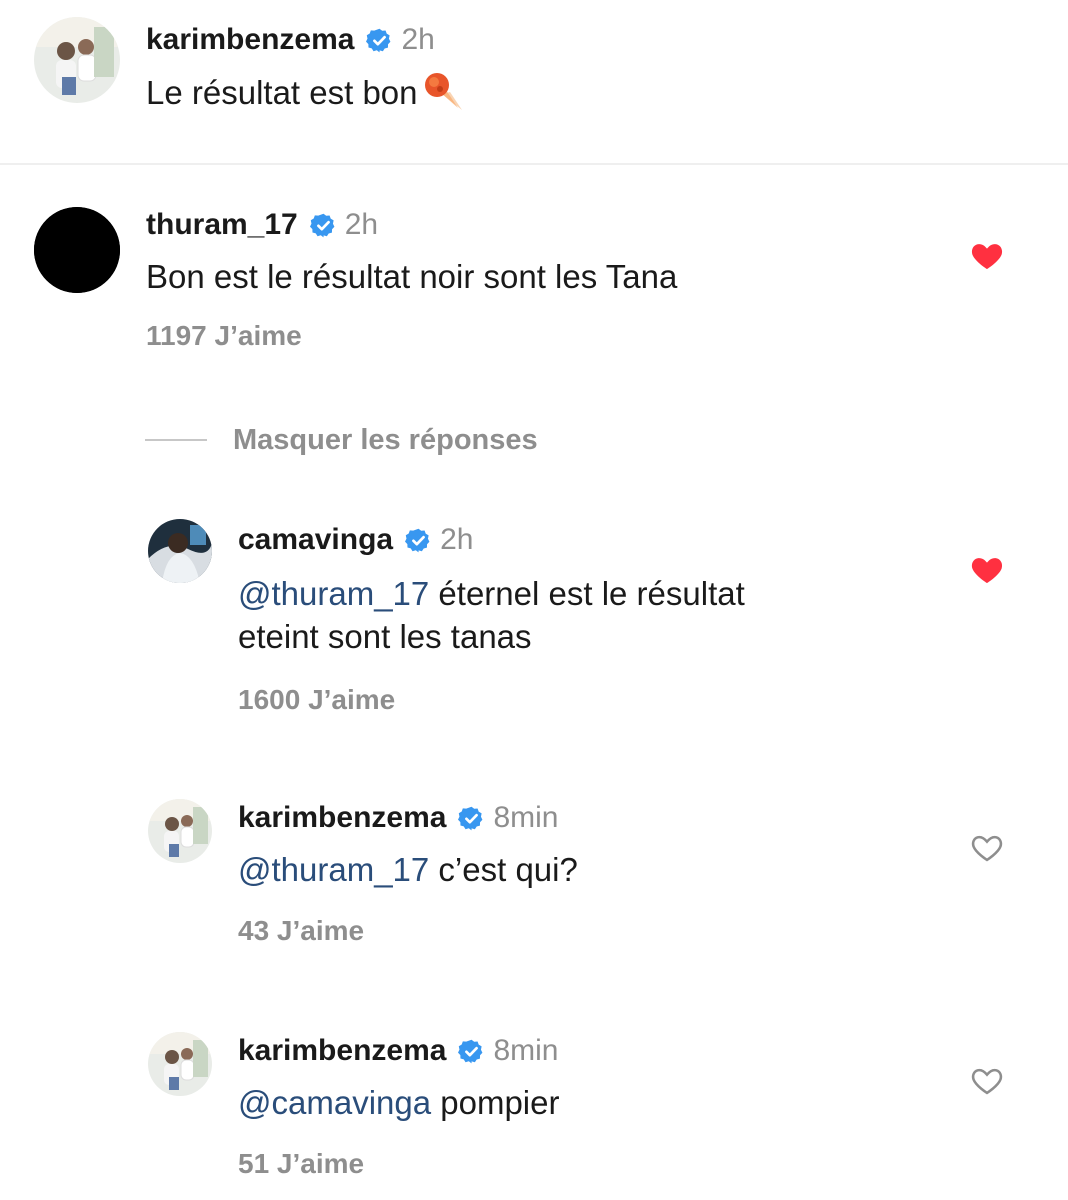 Image resolution: width=1068 pixels, height=1200 pixels. What do you see at coordinates (176, 440) in the screenshot?
I see `replies-line` at bounding box center [176, 440].